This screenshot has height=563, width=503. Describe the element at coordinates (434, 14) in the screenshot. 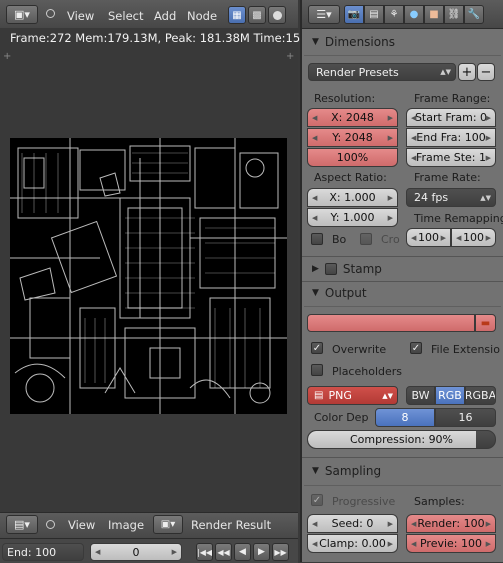

I see `object-tab-icon: ■` at that location.